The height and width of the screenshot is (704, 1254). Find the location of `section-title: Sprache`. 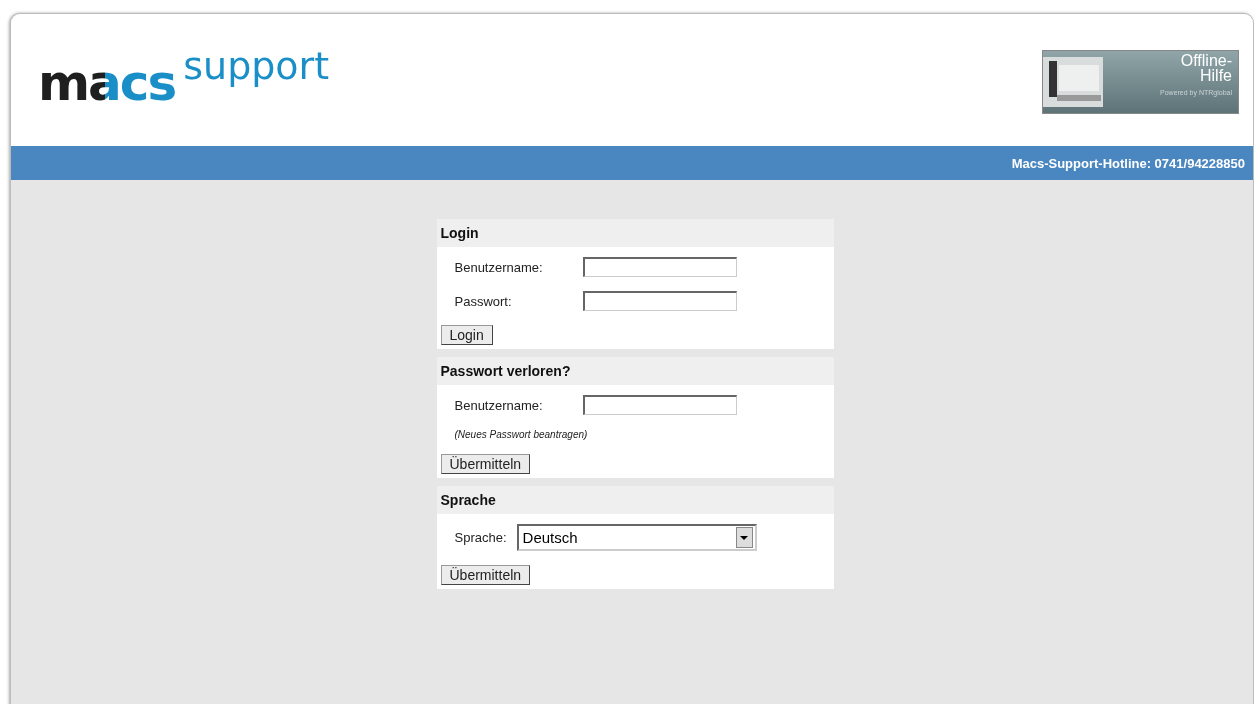

section-title: Sprache is located at coordinates (468, 500).